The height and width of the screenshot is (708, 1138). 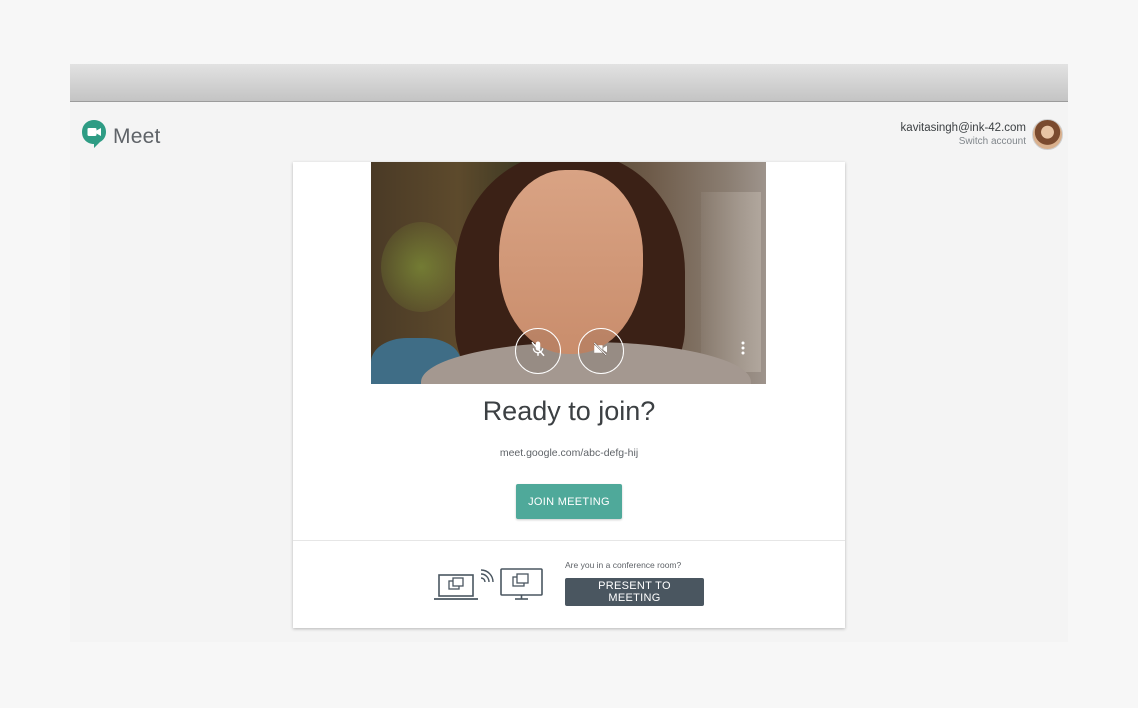 What do you see at coordinates (456, 587) in the screenshot?
I see `laptop-icon` at bounding box center [456, 587].